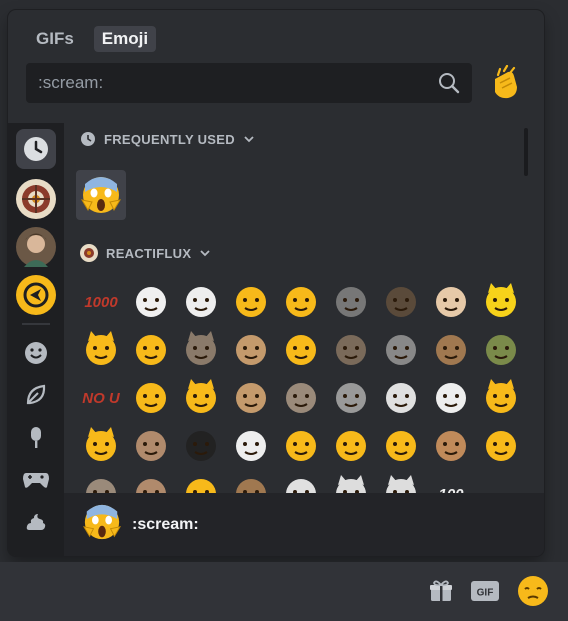  I want to click on emoji-cat-thinking, so click(201, 397).